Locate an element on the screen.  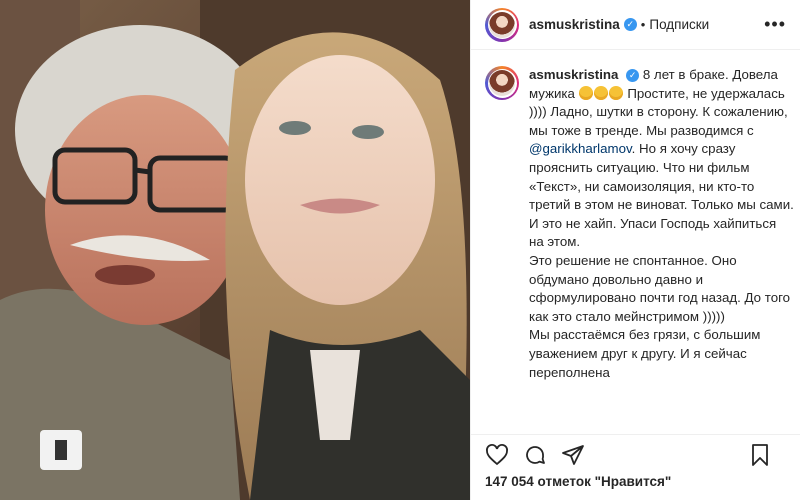
follow-button: Подписки is located at coordinates (679, 24).